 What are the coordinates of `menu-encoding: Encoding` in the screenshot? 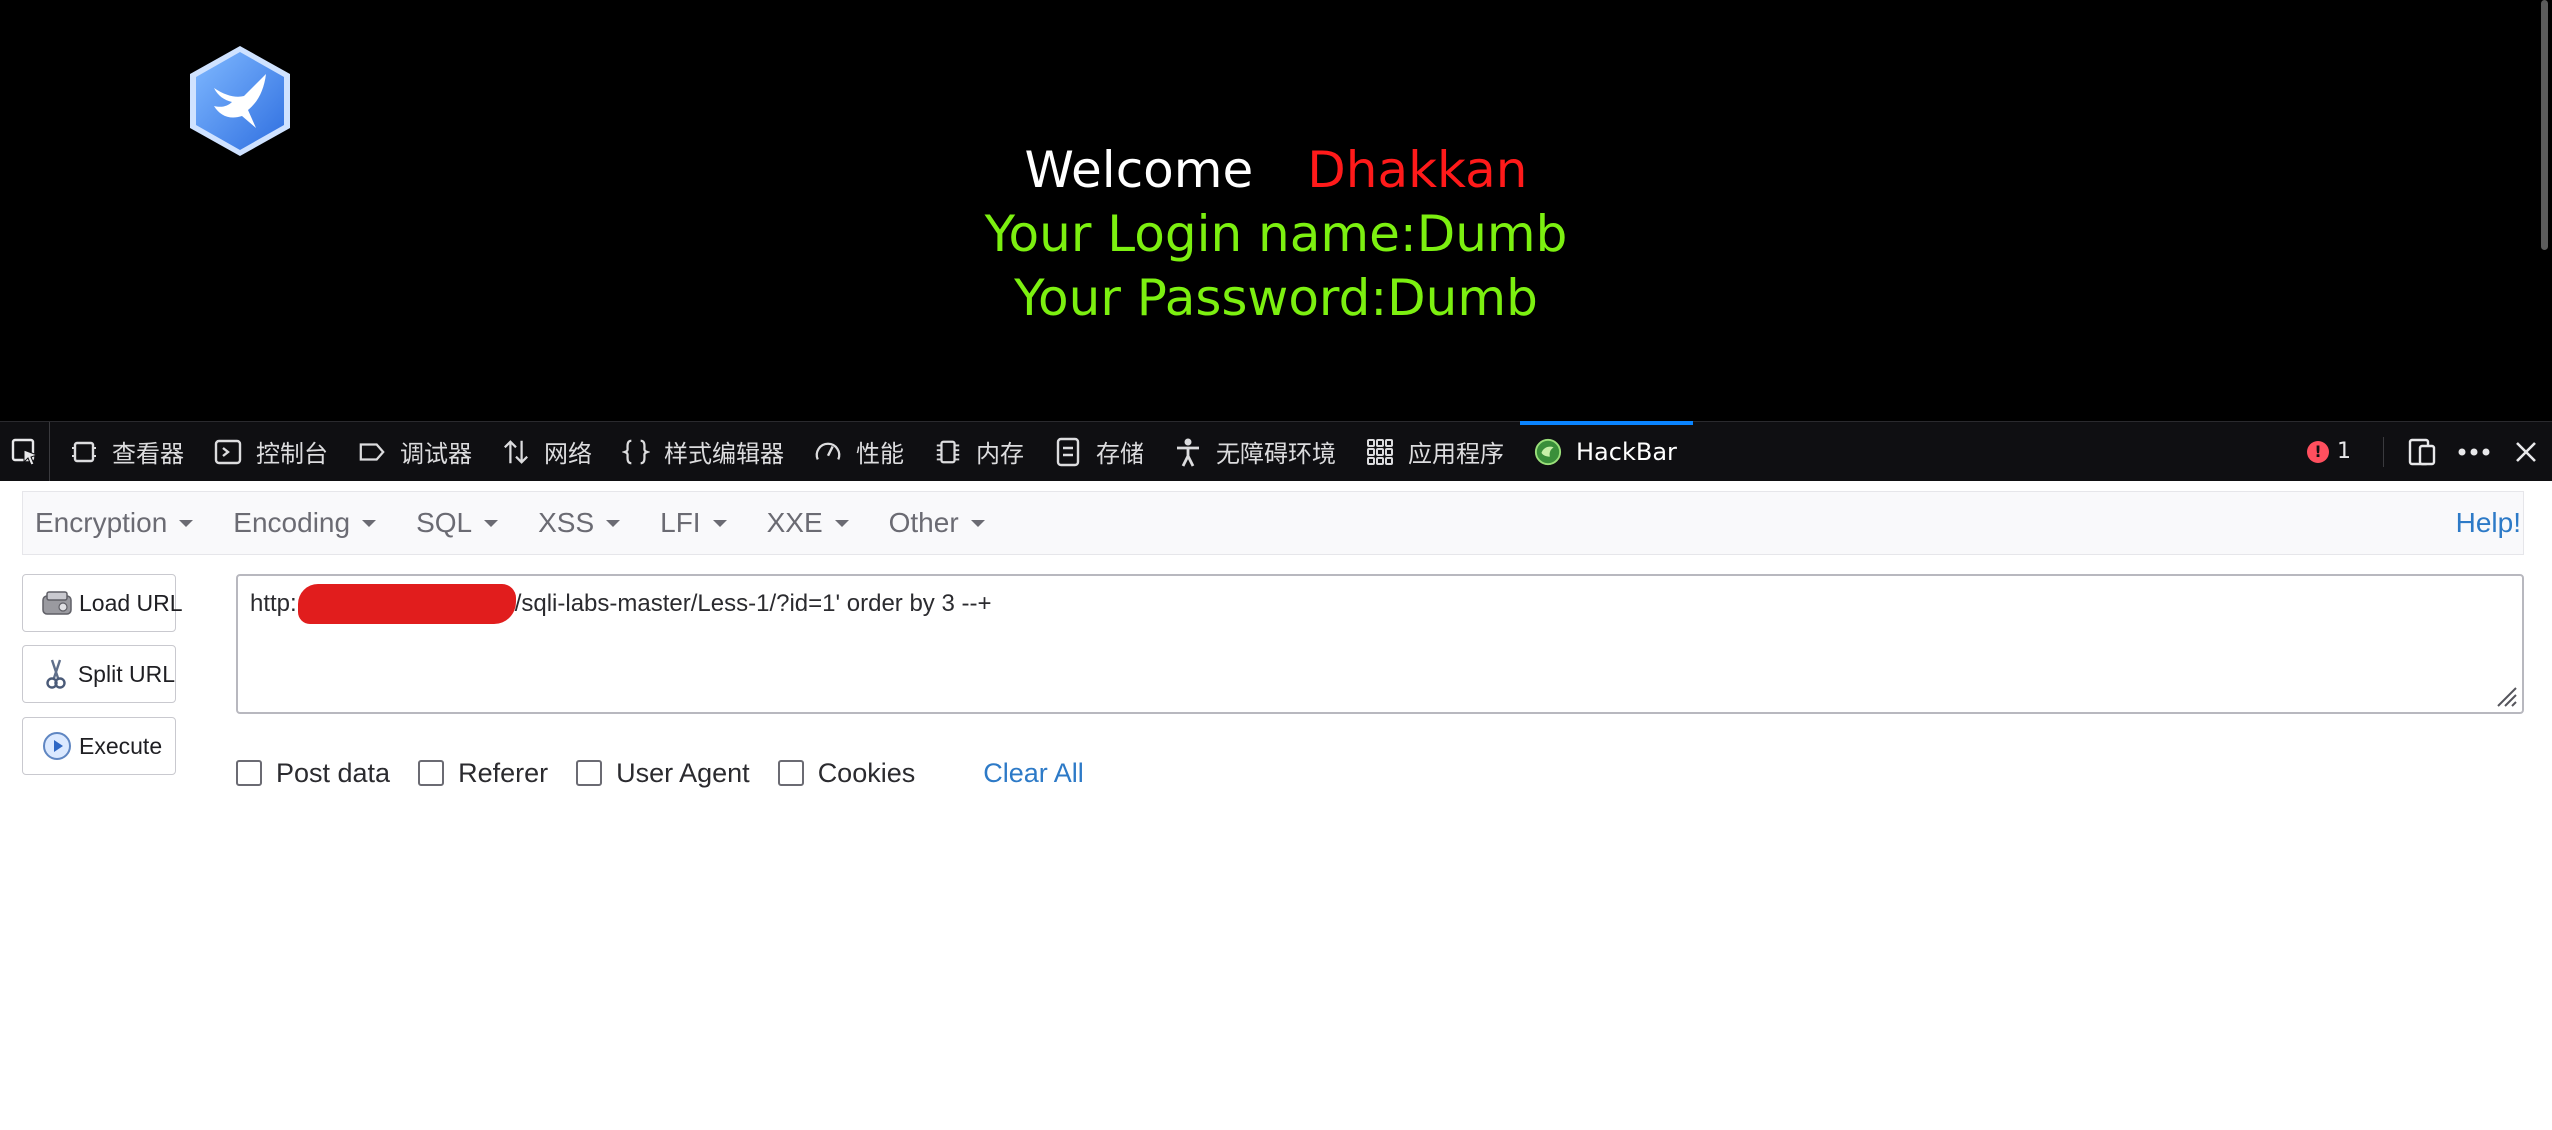 It's located at (305, 523).